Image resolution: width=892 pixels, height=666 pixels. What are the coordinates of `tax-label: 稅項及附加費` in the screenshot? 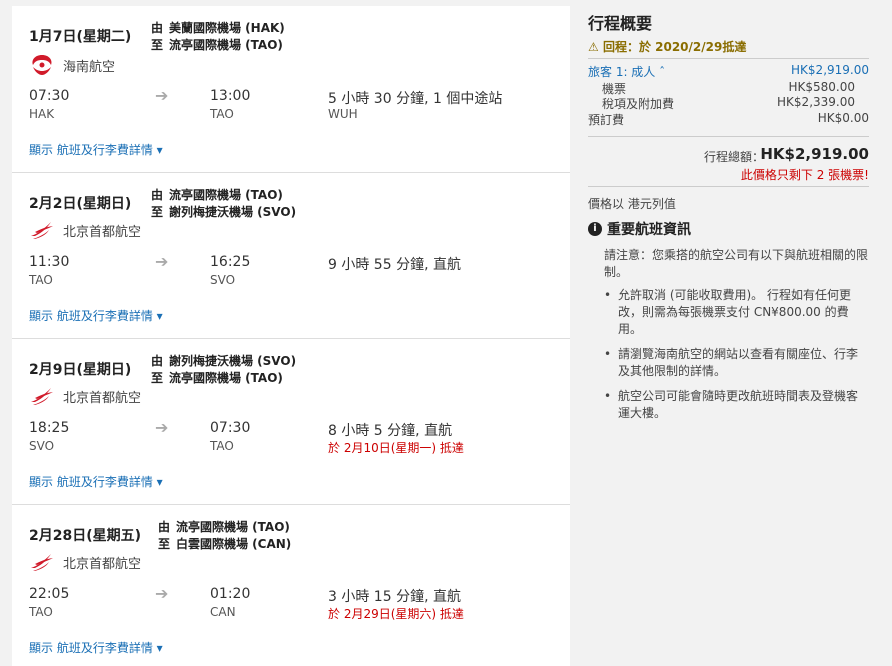 It's located at (638, 104).